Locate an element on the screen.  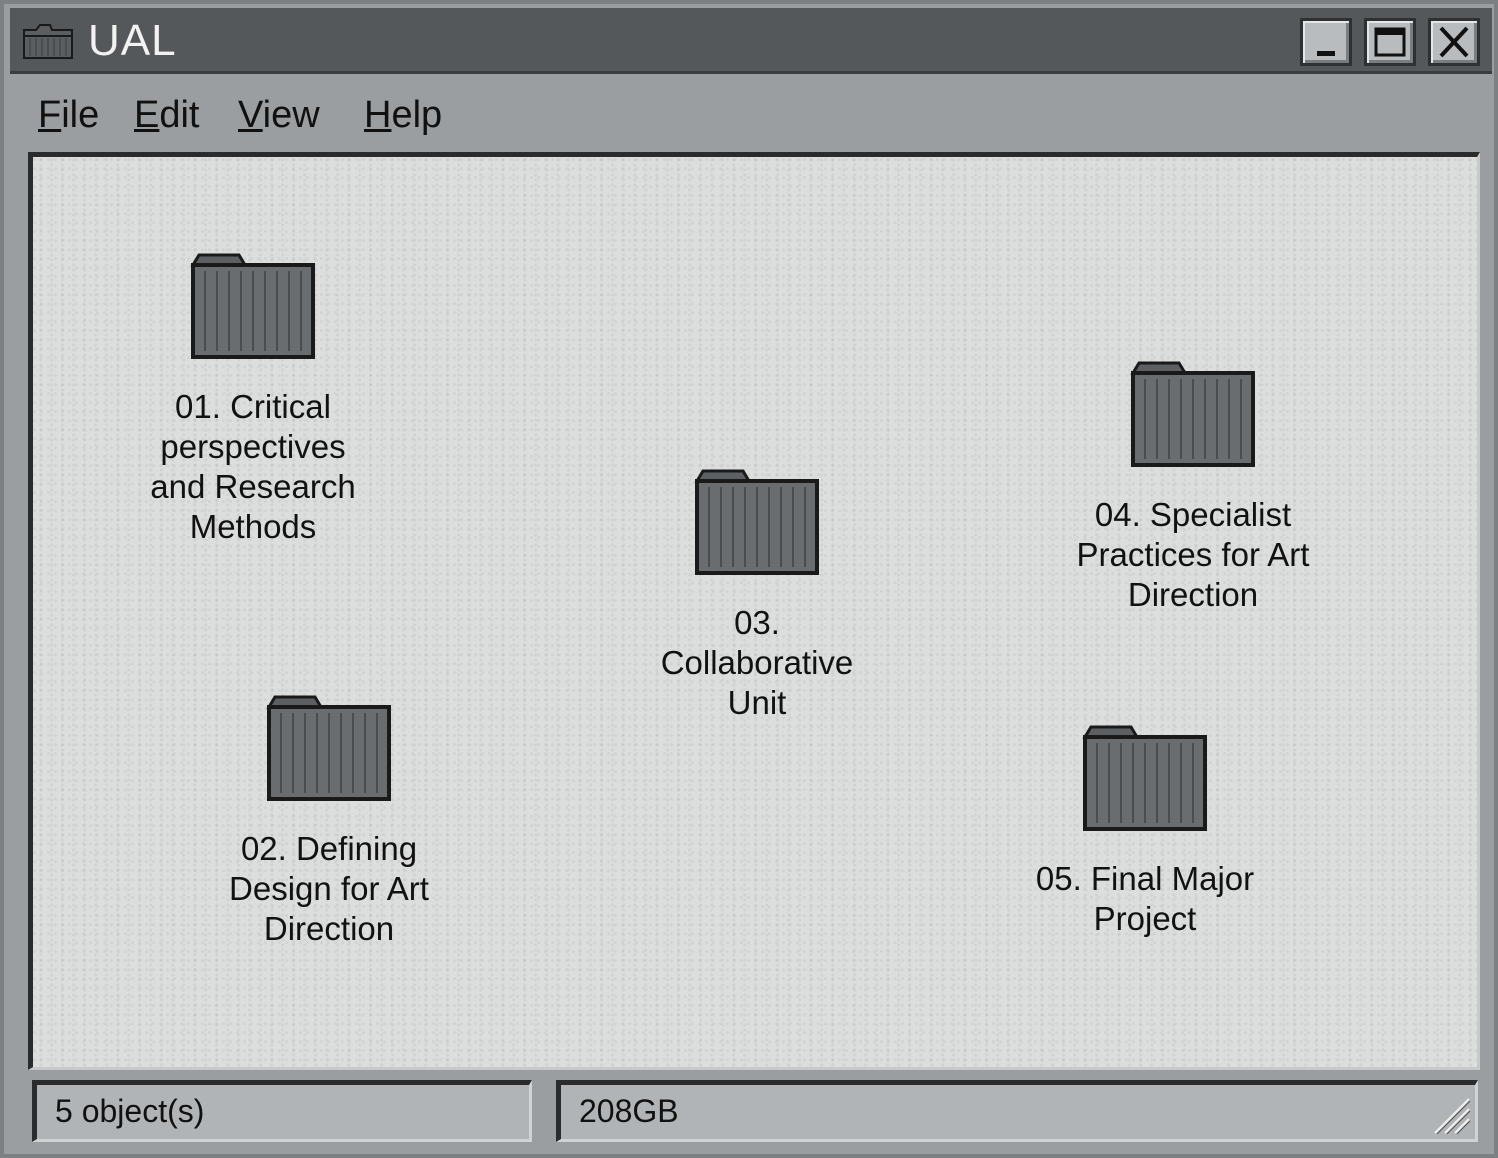
menu-help: Help is located at coordinates (403, 115).